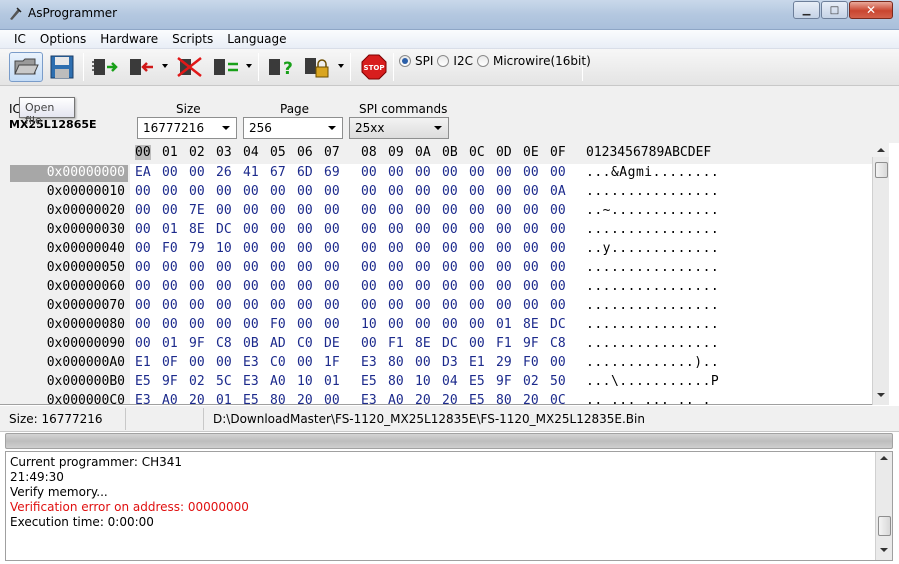  I want to click on erase-chip-button, so click(190, 67).